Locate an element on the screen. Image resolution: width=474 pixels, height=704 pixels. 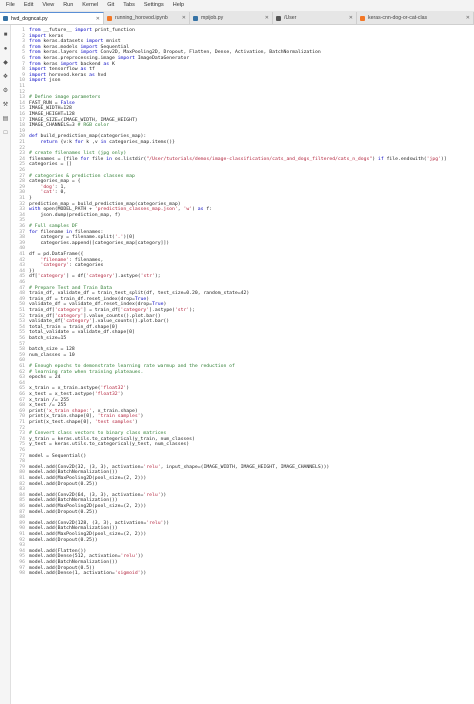
tabs-icon: ▤ is located at coordinates (5, 118).